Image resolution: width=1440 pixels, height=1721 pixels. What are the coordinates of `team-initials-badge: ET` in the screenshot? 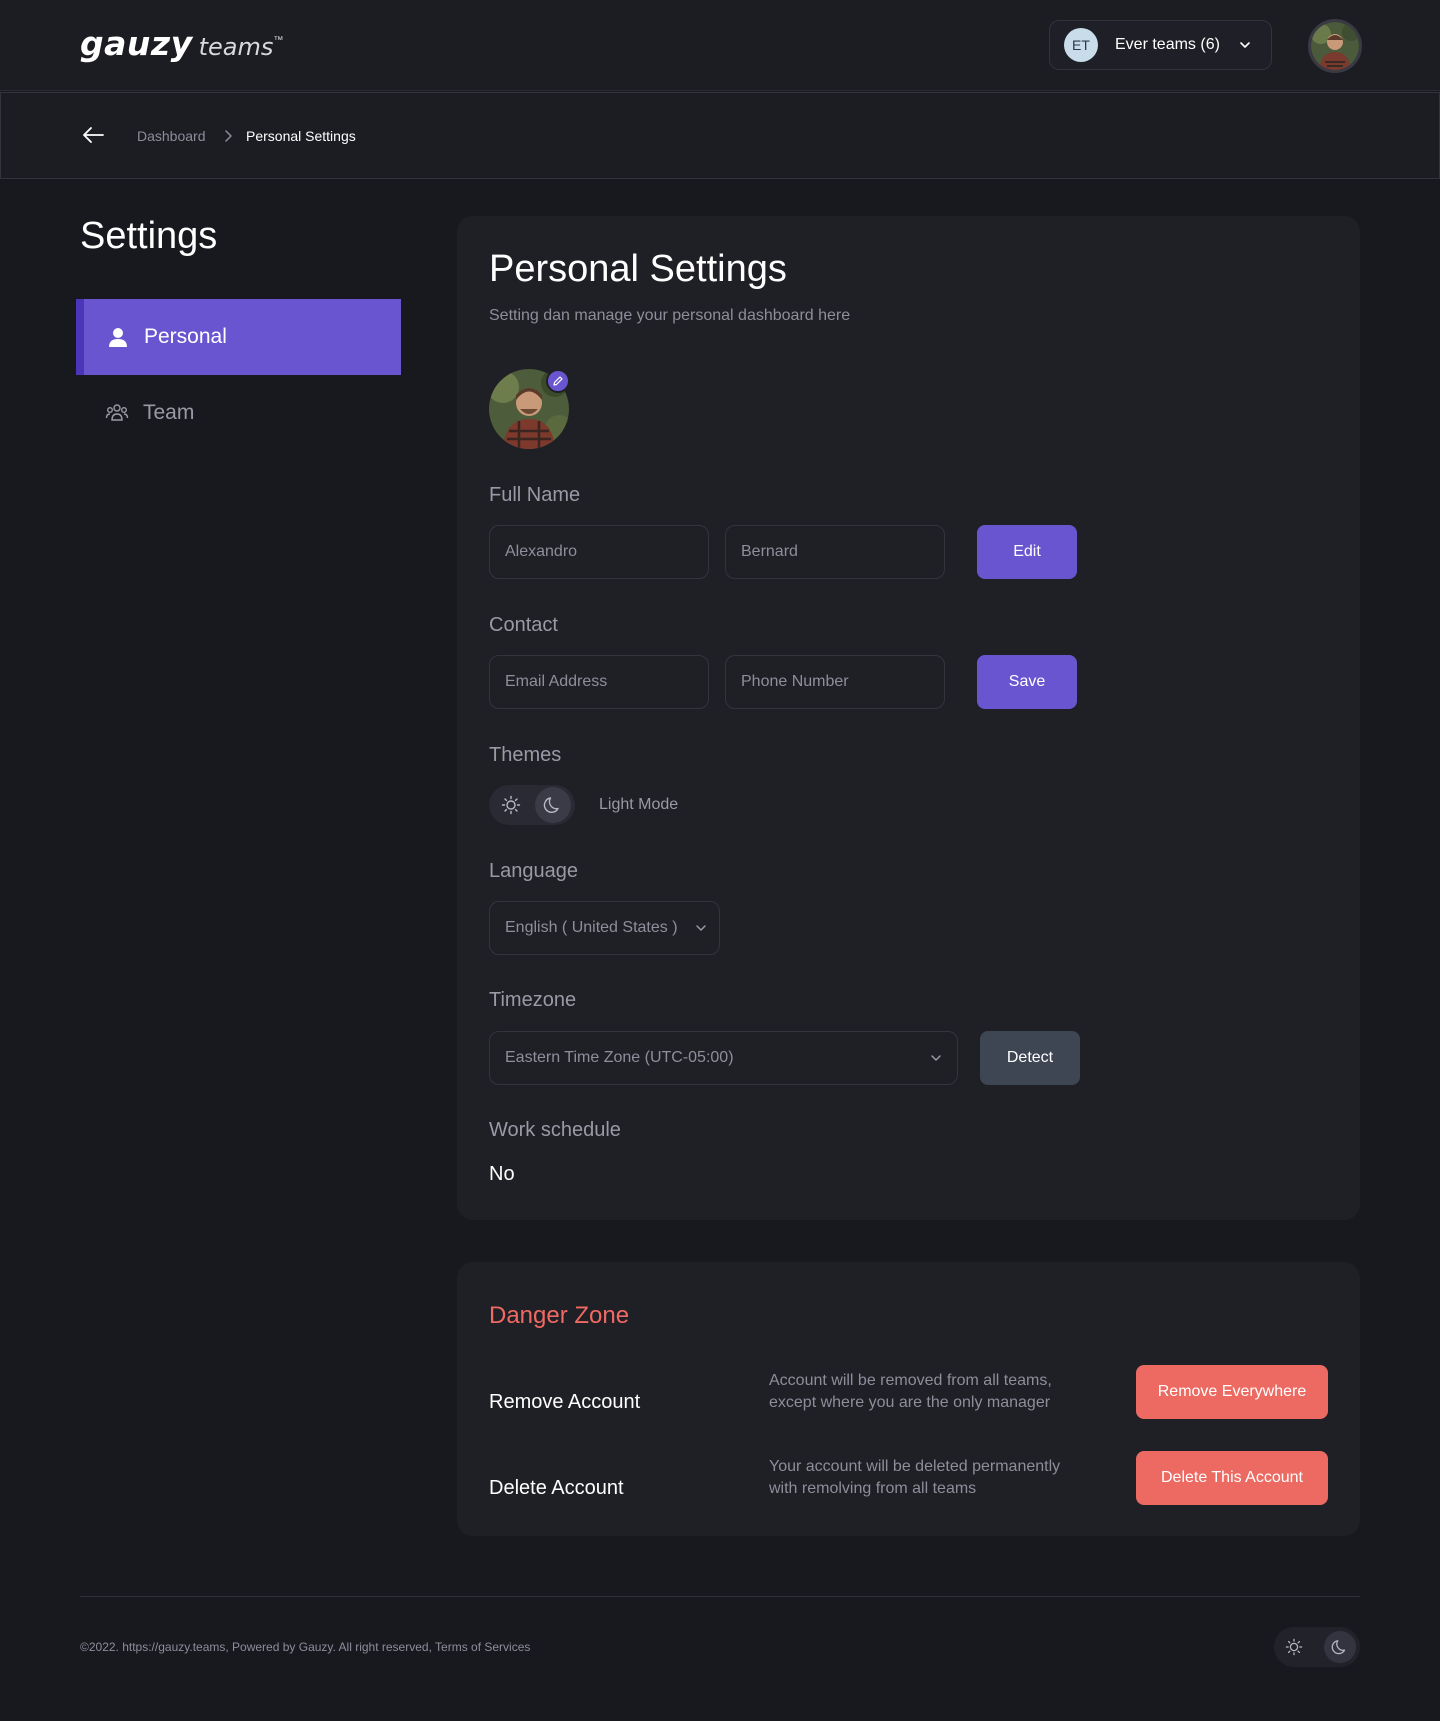 It's located at (1081, 45).